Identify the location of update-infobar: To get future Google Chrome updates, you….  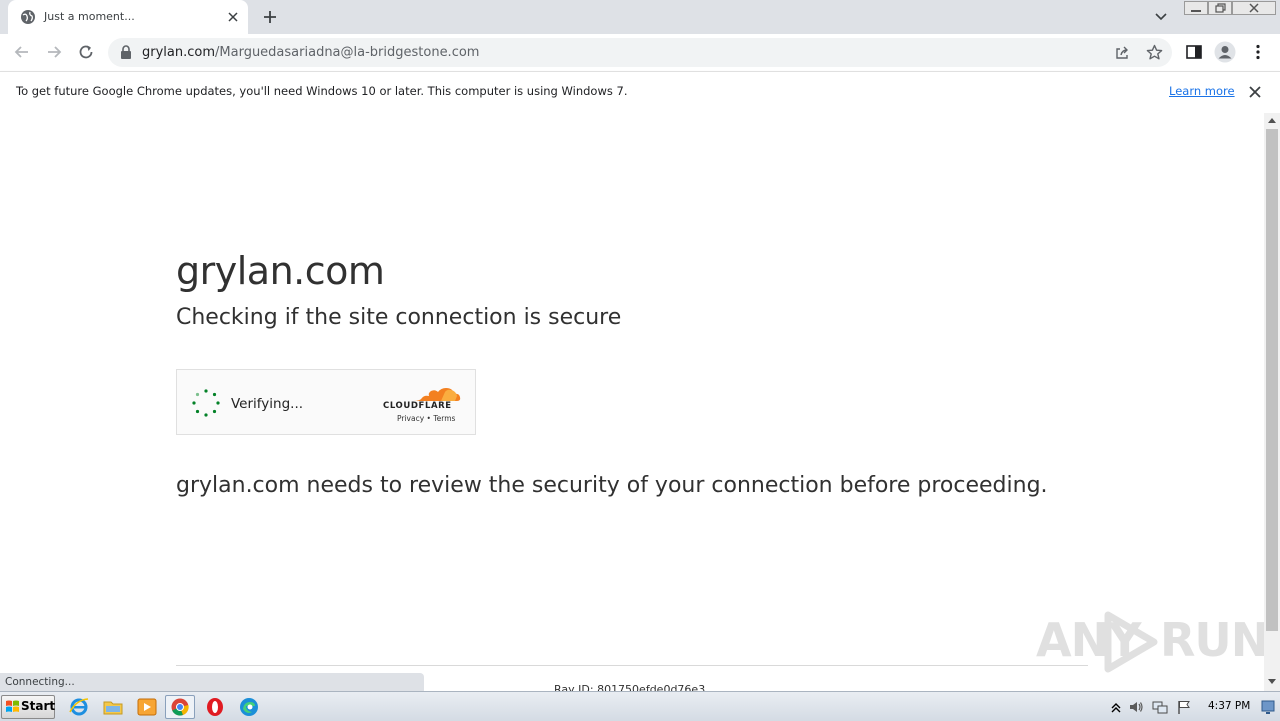
(640, 92).